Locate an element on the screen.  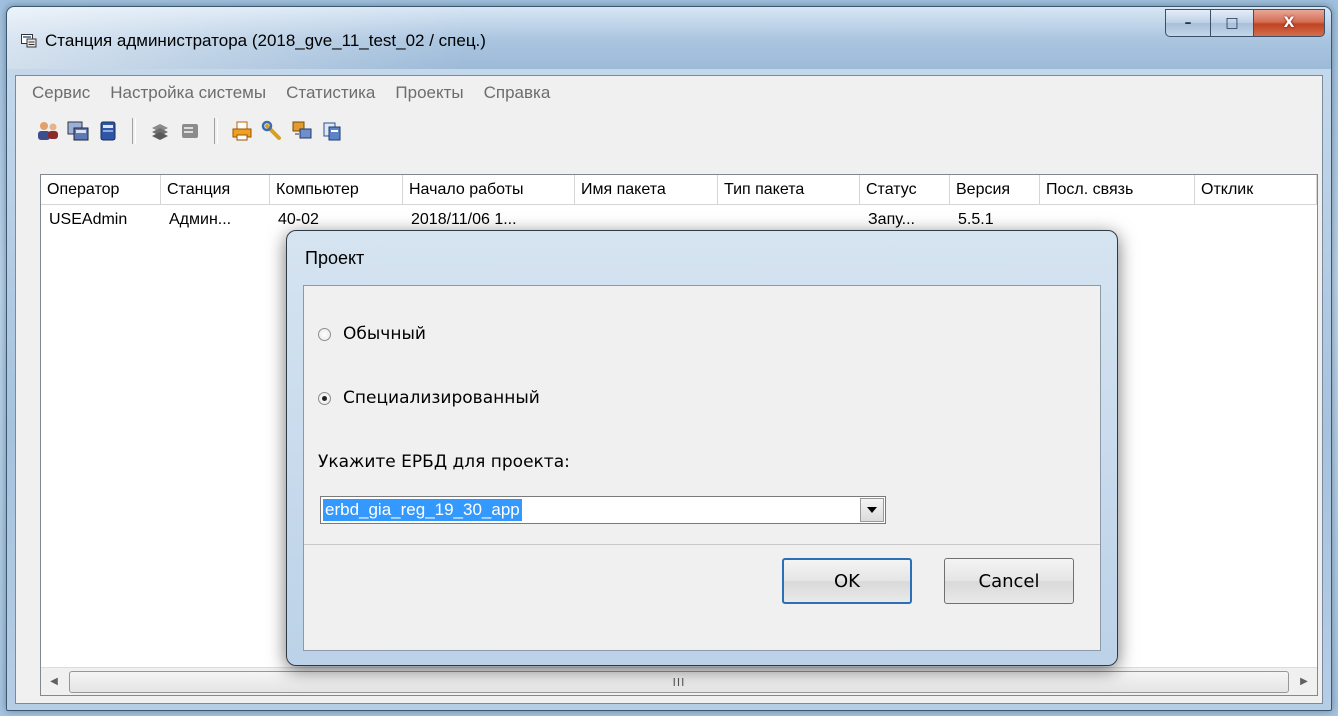
document-icon is located at coordinates (190, 131).